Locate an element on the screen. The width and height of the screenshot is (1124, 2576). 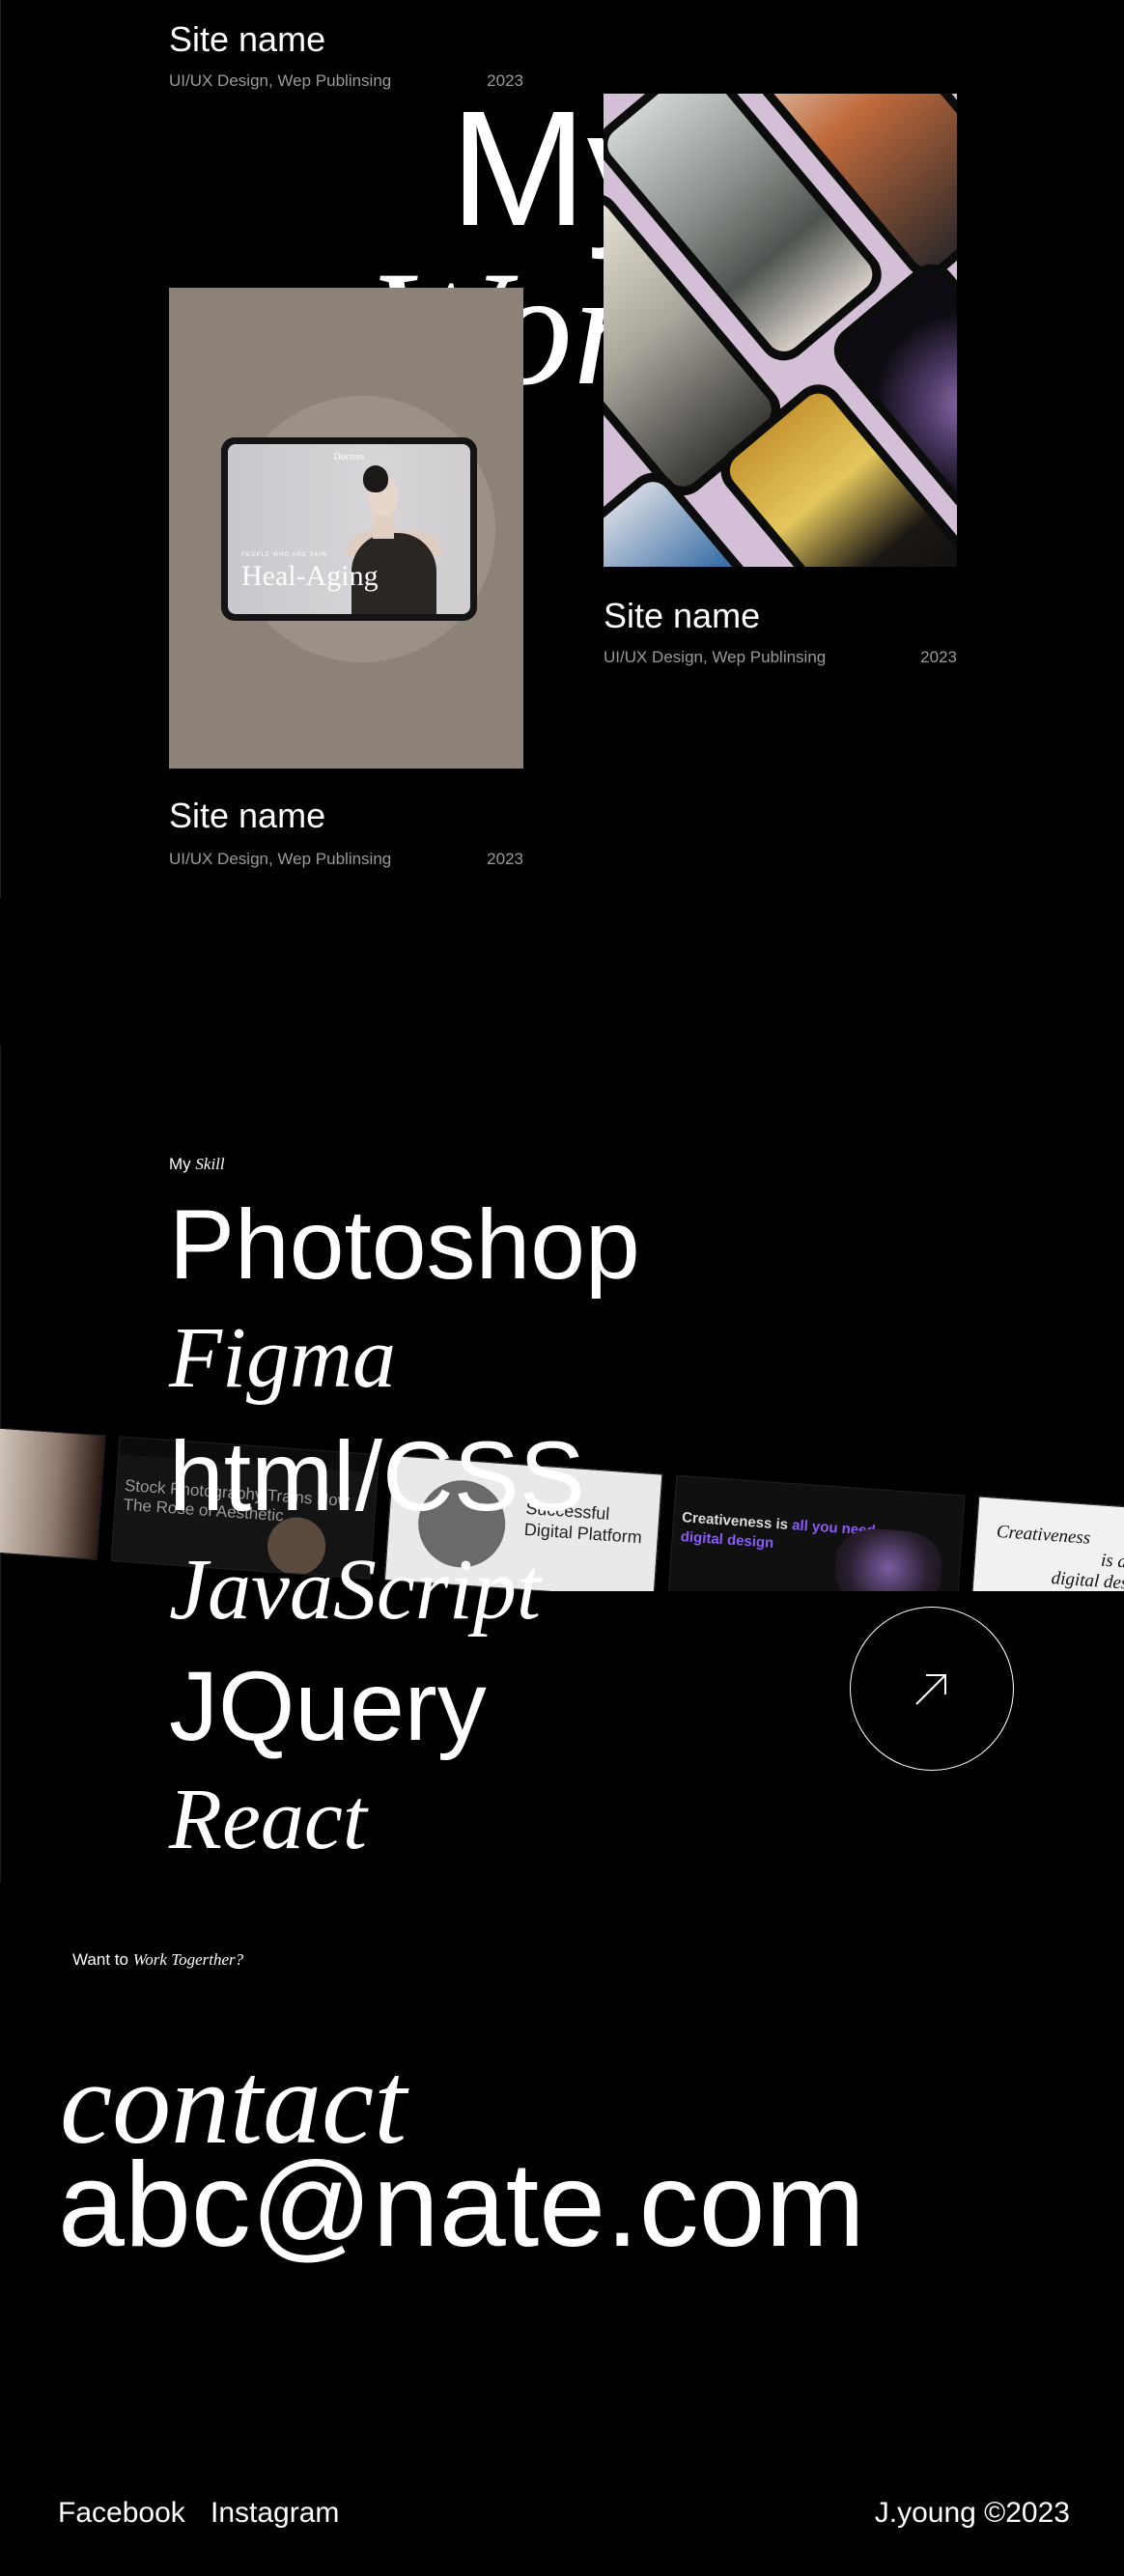
skill-item-jquery: JQuery is located at coordinates (328, 1706).